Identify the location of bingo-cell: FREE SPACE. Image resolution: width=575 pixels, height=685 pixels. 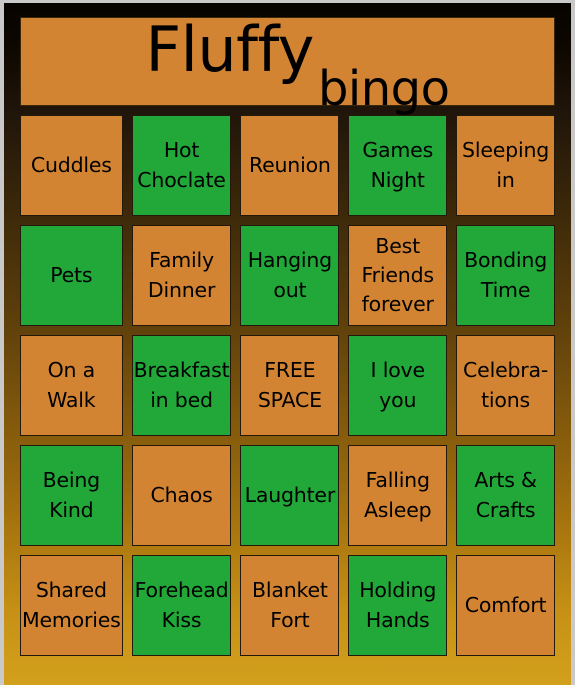
(290, 385).